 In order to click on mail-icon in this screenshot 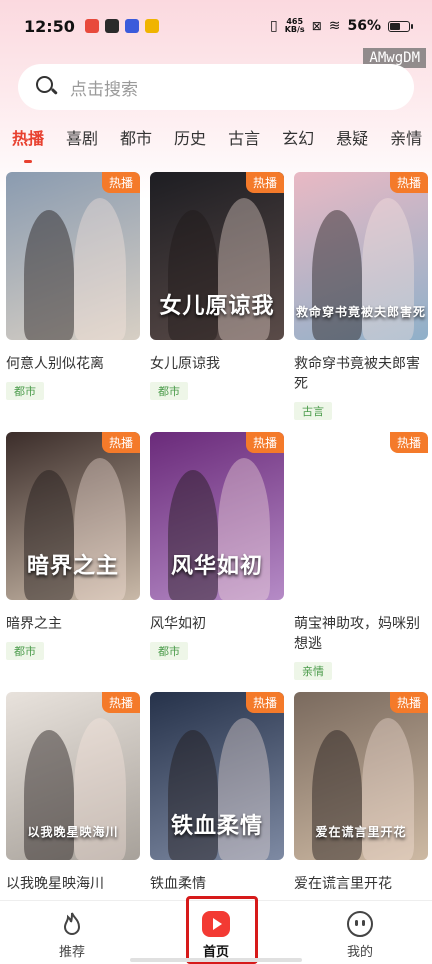, I will do `click(111, 26)`.